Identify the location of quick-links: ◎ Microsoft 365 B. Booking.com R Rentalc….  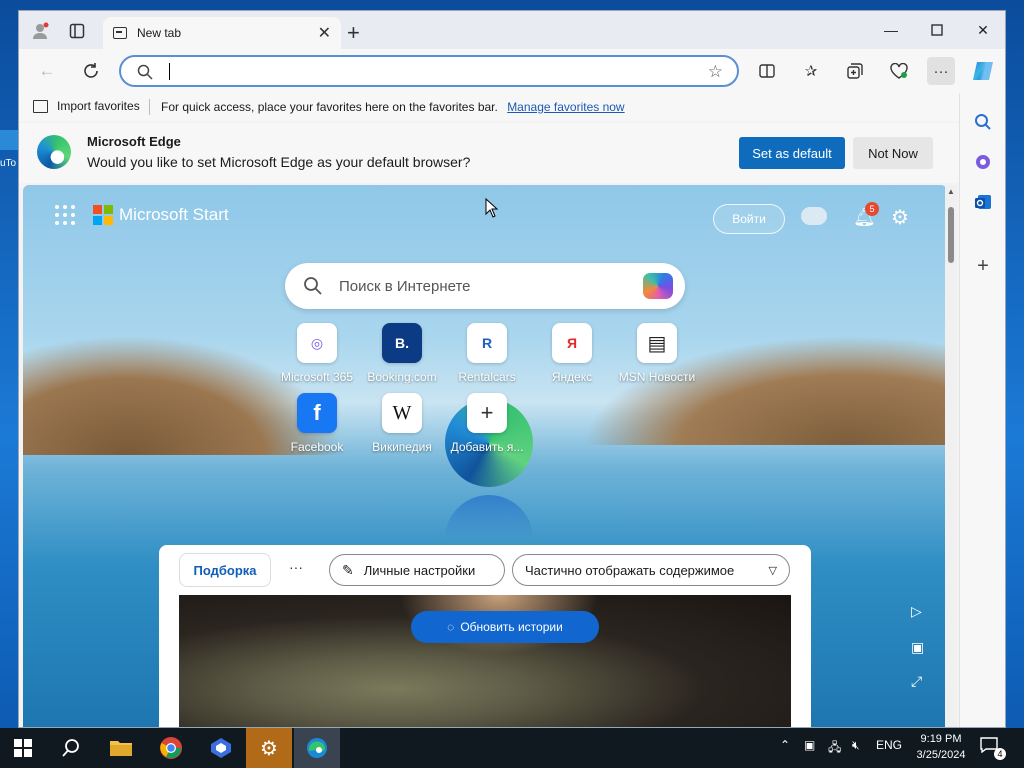
(495, 393).